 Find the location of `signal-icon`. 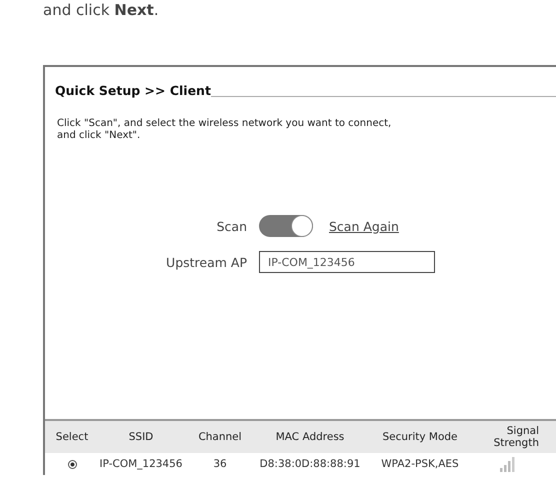

signal-icon is located at coordinates (508, 464).